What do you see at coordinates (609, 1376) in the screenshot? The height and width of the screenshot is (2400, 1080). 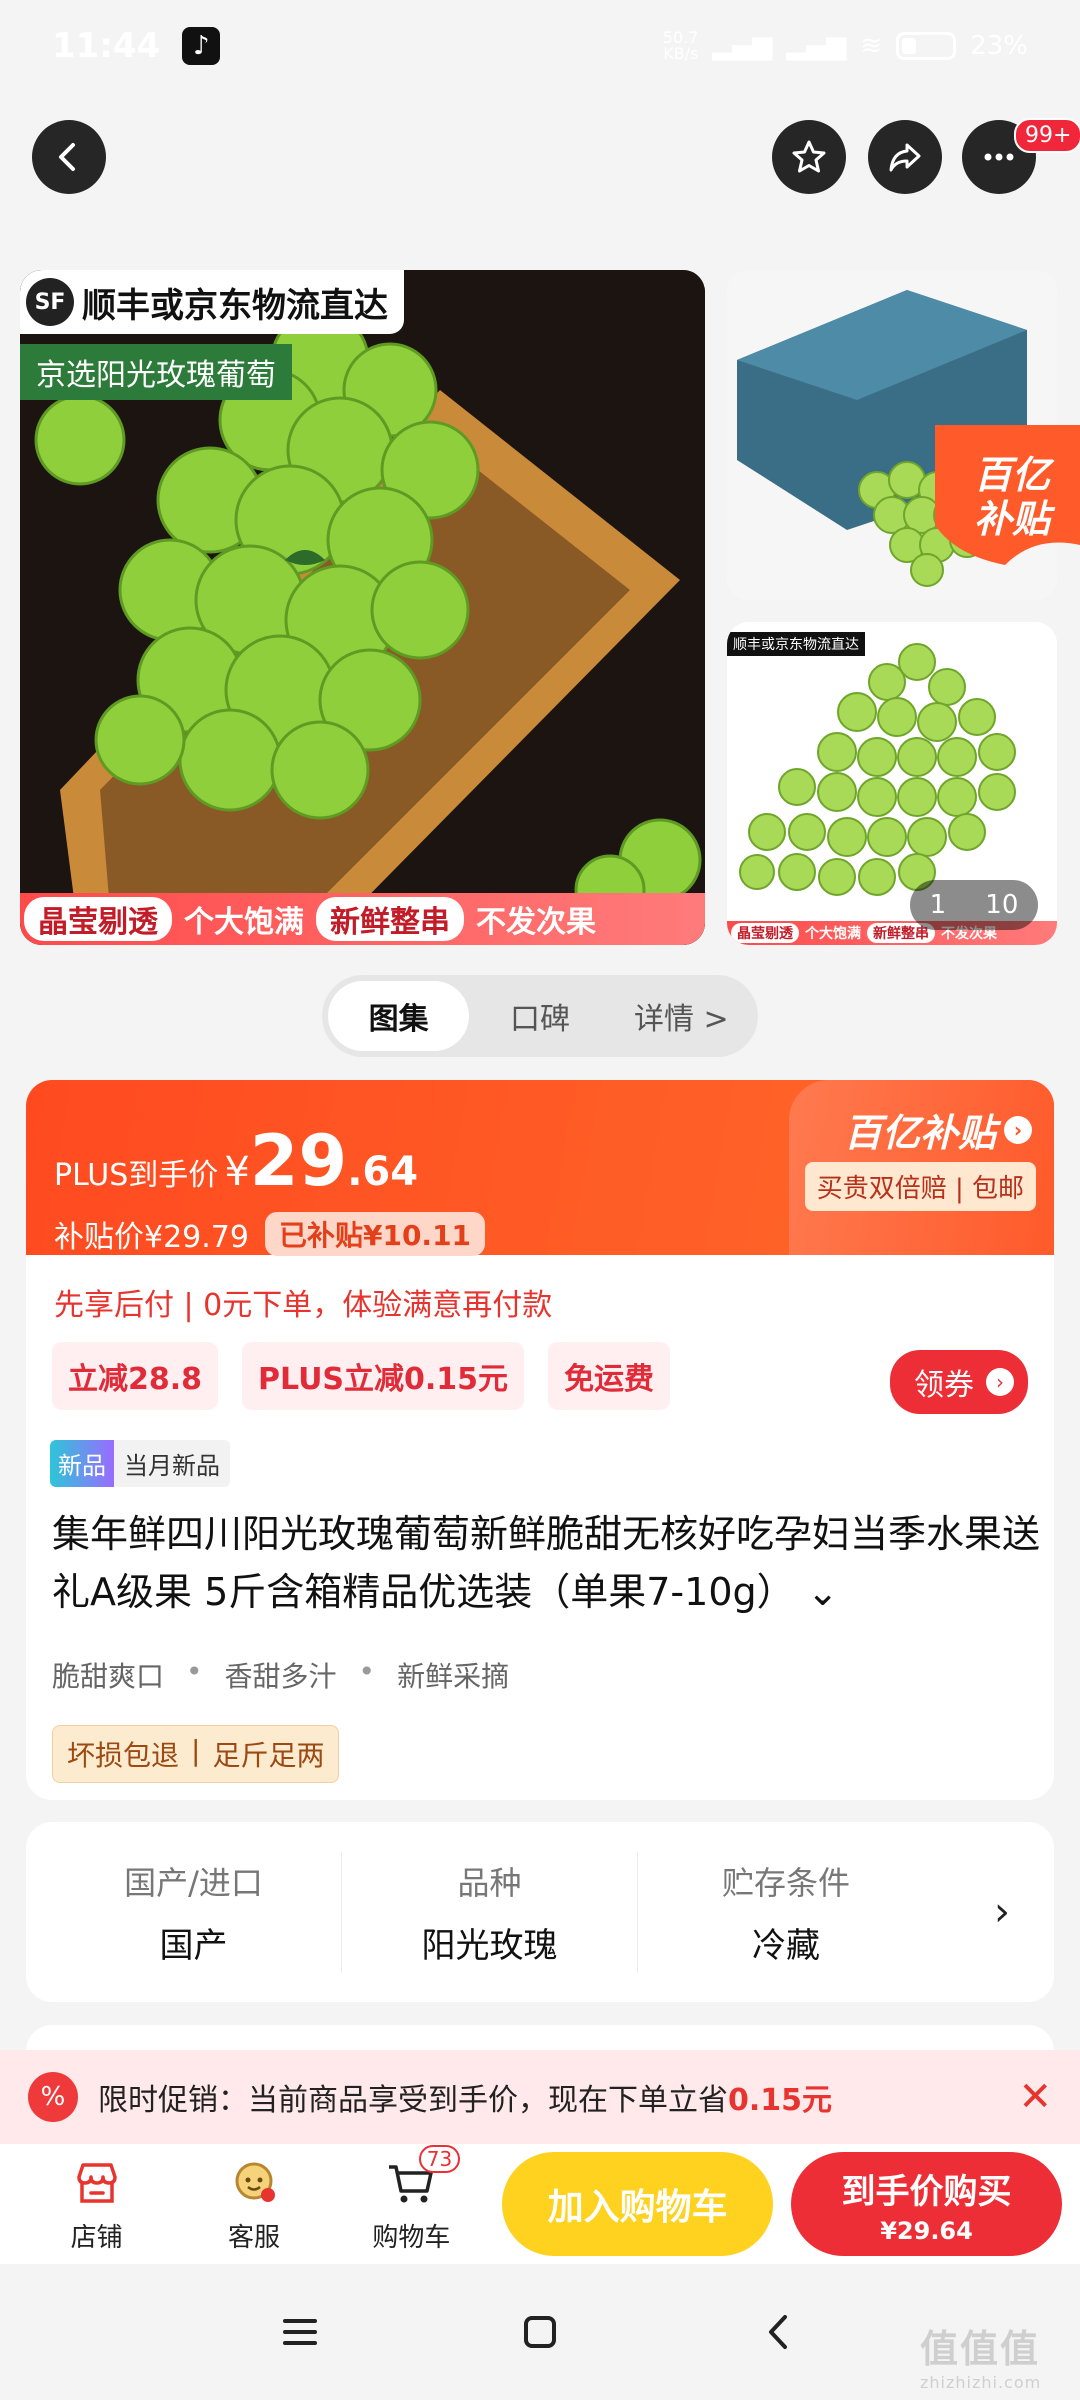 I see `discount-chip: 免运费` at bounding box center [609, 1376].